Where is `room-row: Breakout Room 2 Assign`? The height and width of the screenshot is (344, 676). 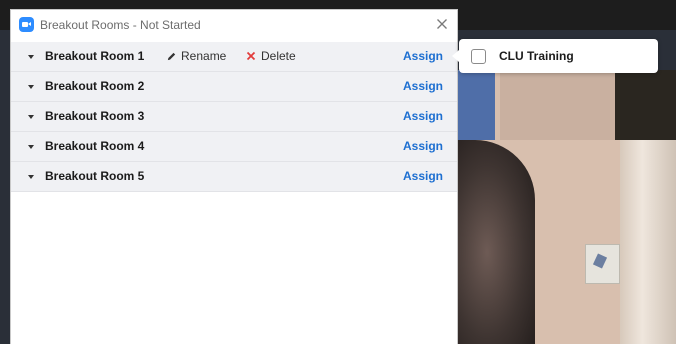
room-row: Breakout Room 2 Assign is located at coordinates (234, 87).